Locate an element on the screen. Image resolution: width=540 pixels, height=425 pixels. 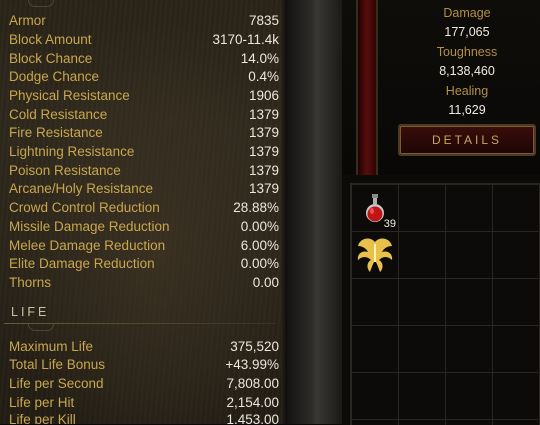
stat-value: 1,453.00 is located at coordinates (252, 418).